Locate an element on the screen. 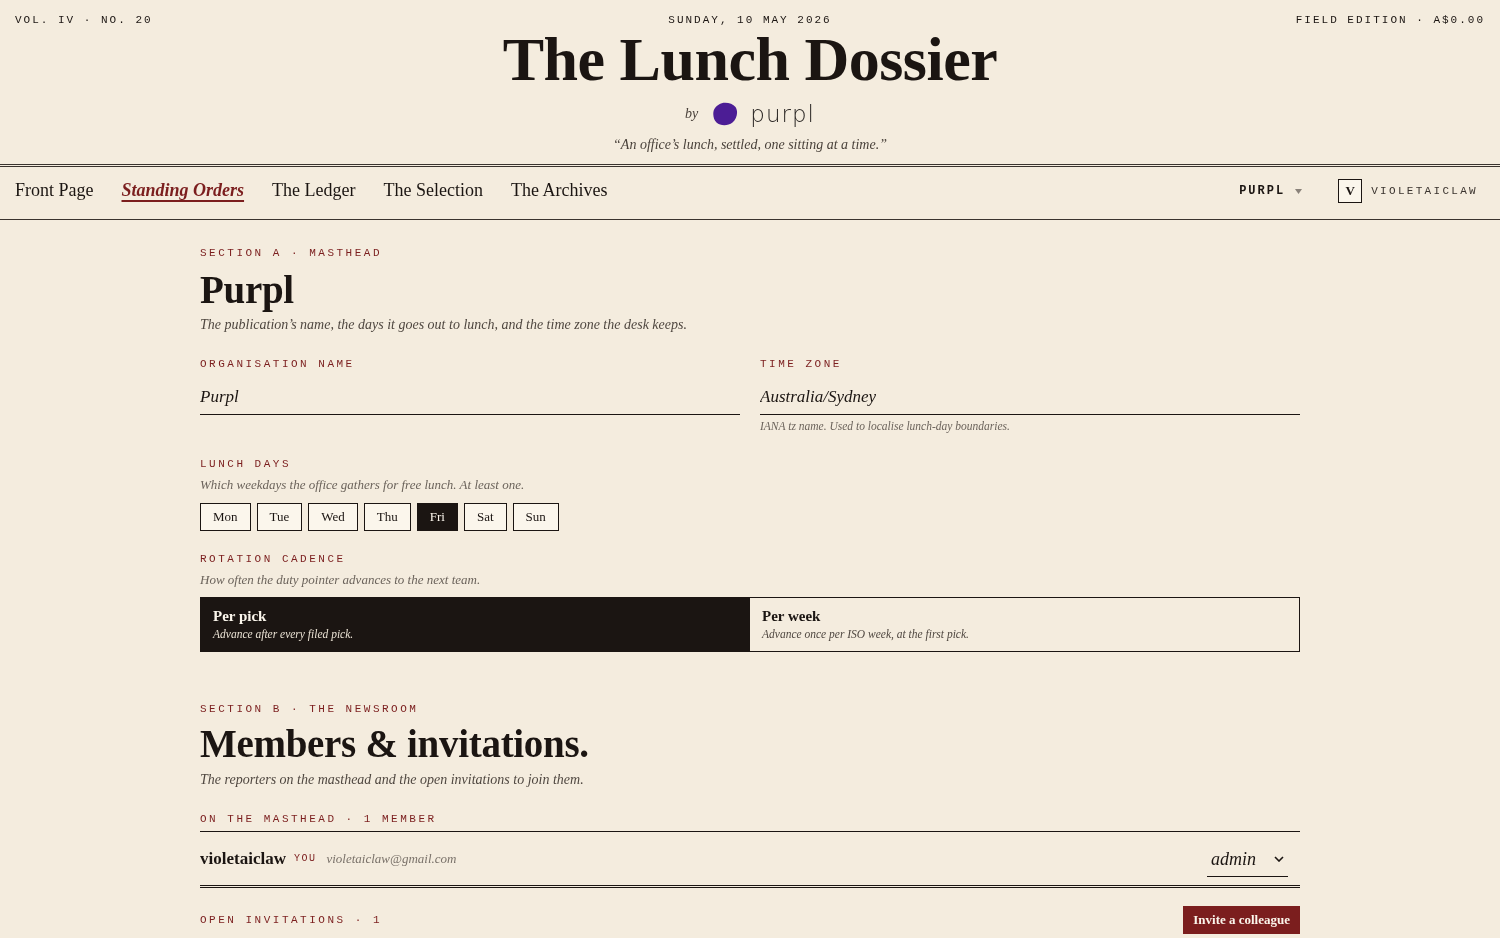 The image size is (1500, 938). avatar-initial: V is located at coordinates (1350, 191).